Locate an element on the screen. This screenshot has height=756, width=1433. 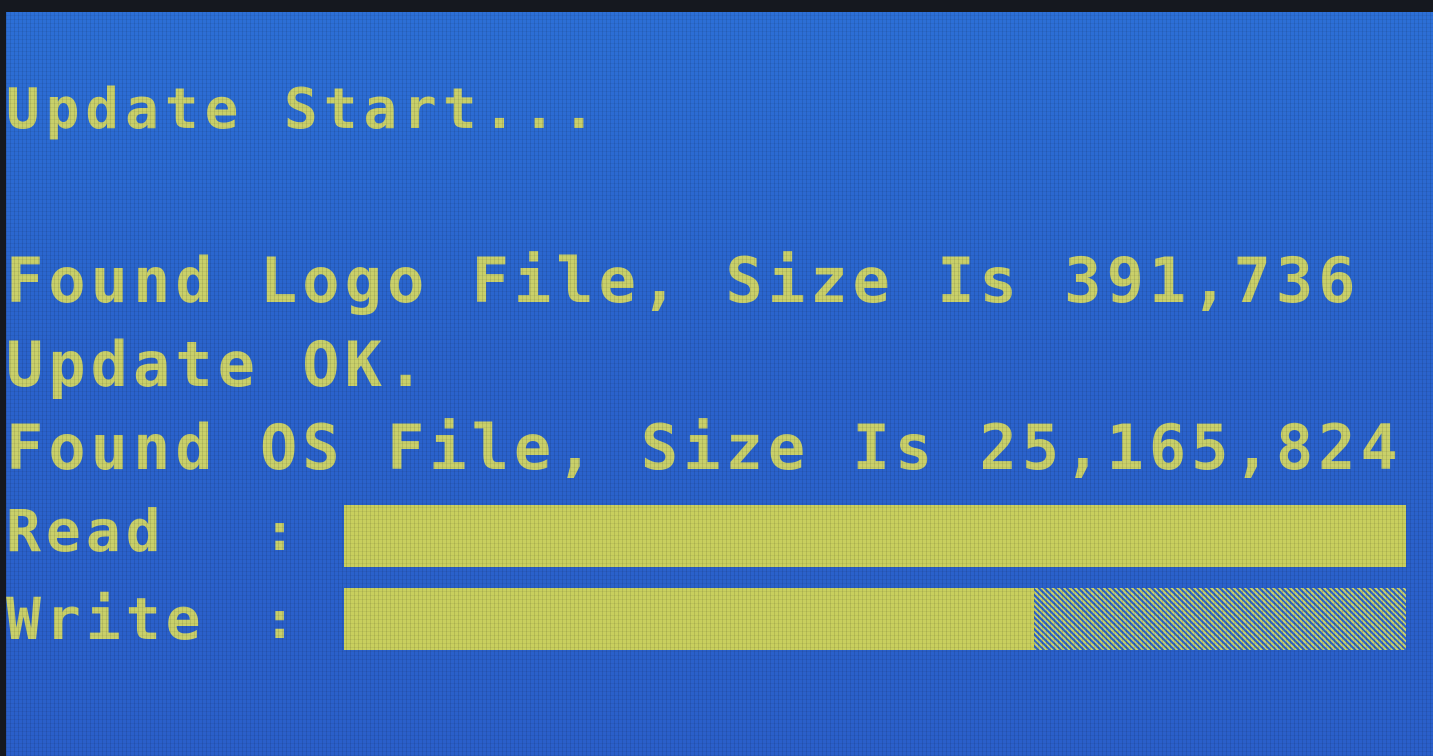
read-progress-bar is located at coordinates (875, 536).